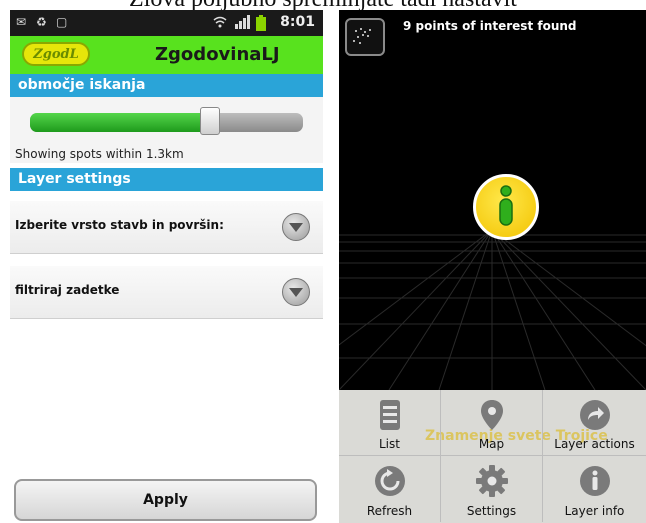  What do you see at coordinates (119, 225) in the screenshot?
I see `building-type-label: Izberite vrsto stavb in površin:` at bounding box center [119, 225].